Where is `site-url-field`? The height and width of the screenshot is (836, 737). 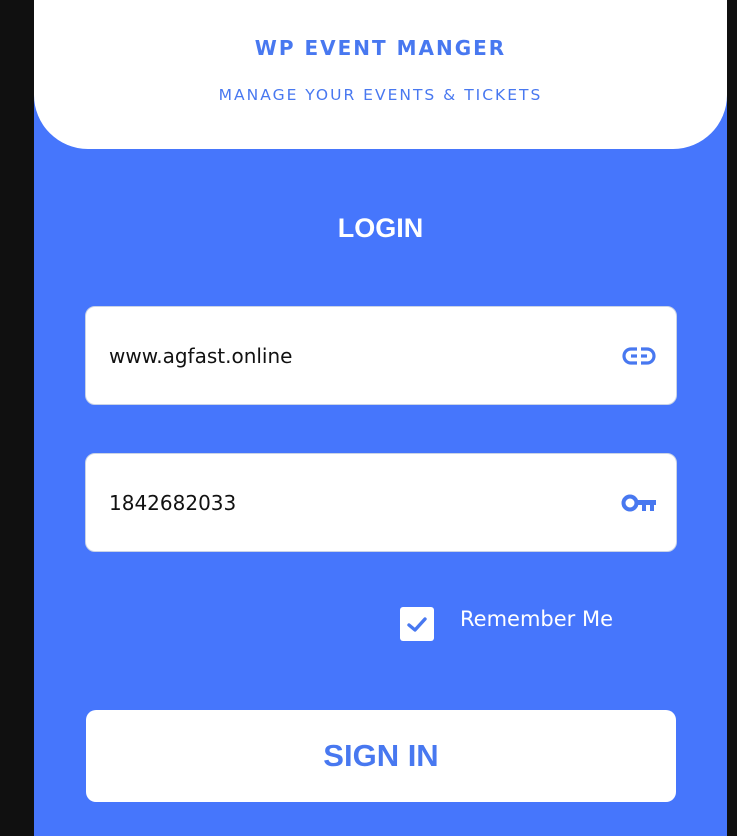
site-url-field is located at coordinates (381, 355).